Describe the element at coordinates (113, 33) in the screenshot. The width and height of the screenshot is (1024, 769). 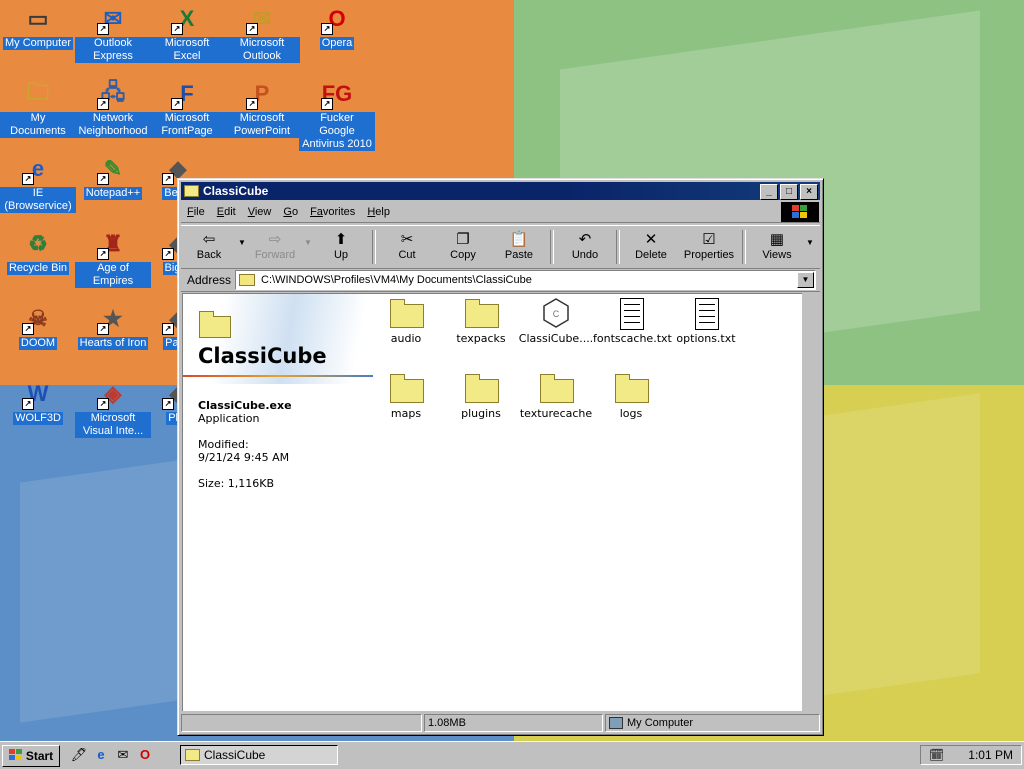
I see `desktop-icon: ✉ ↗ Outlook Express` at that location.